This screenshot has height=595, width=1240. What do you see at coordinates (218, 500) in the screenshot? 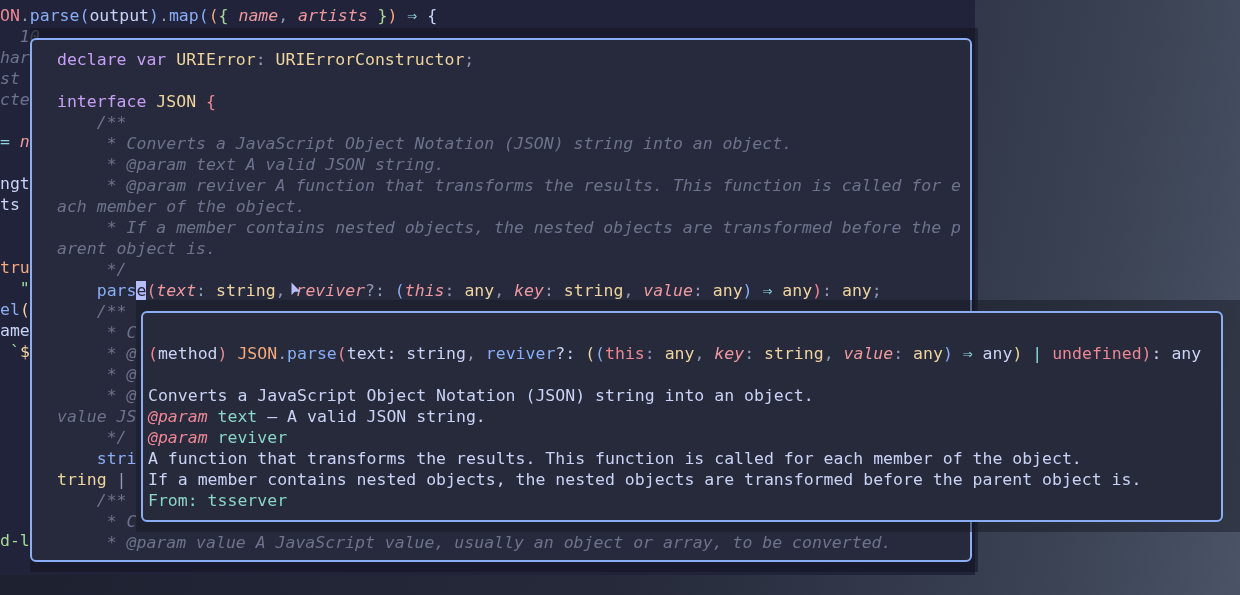
I see `doc-line: From: tsserver` at bounding box center [218, 500].